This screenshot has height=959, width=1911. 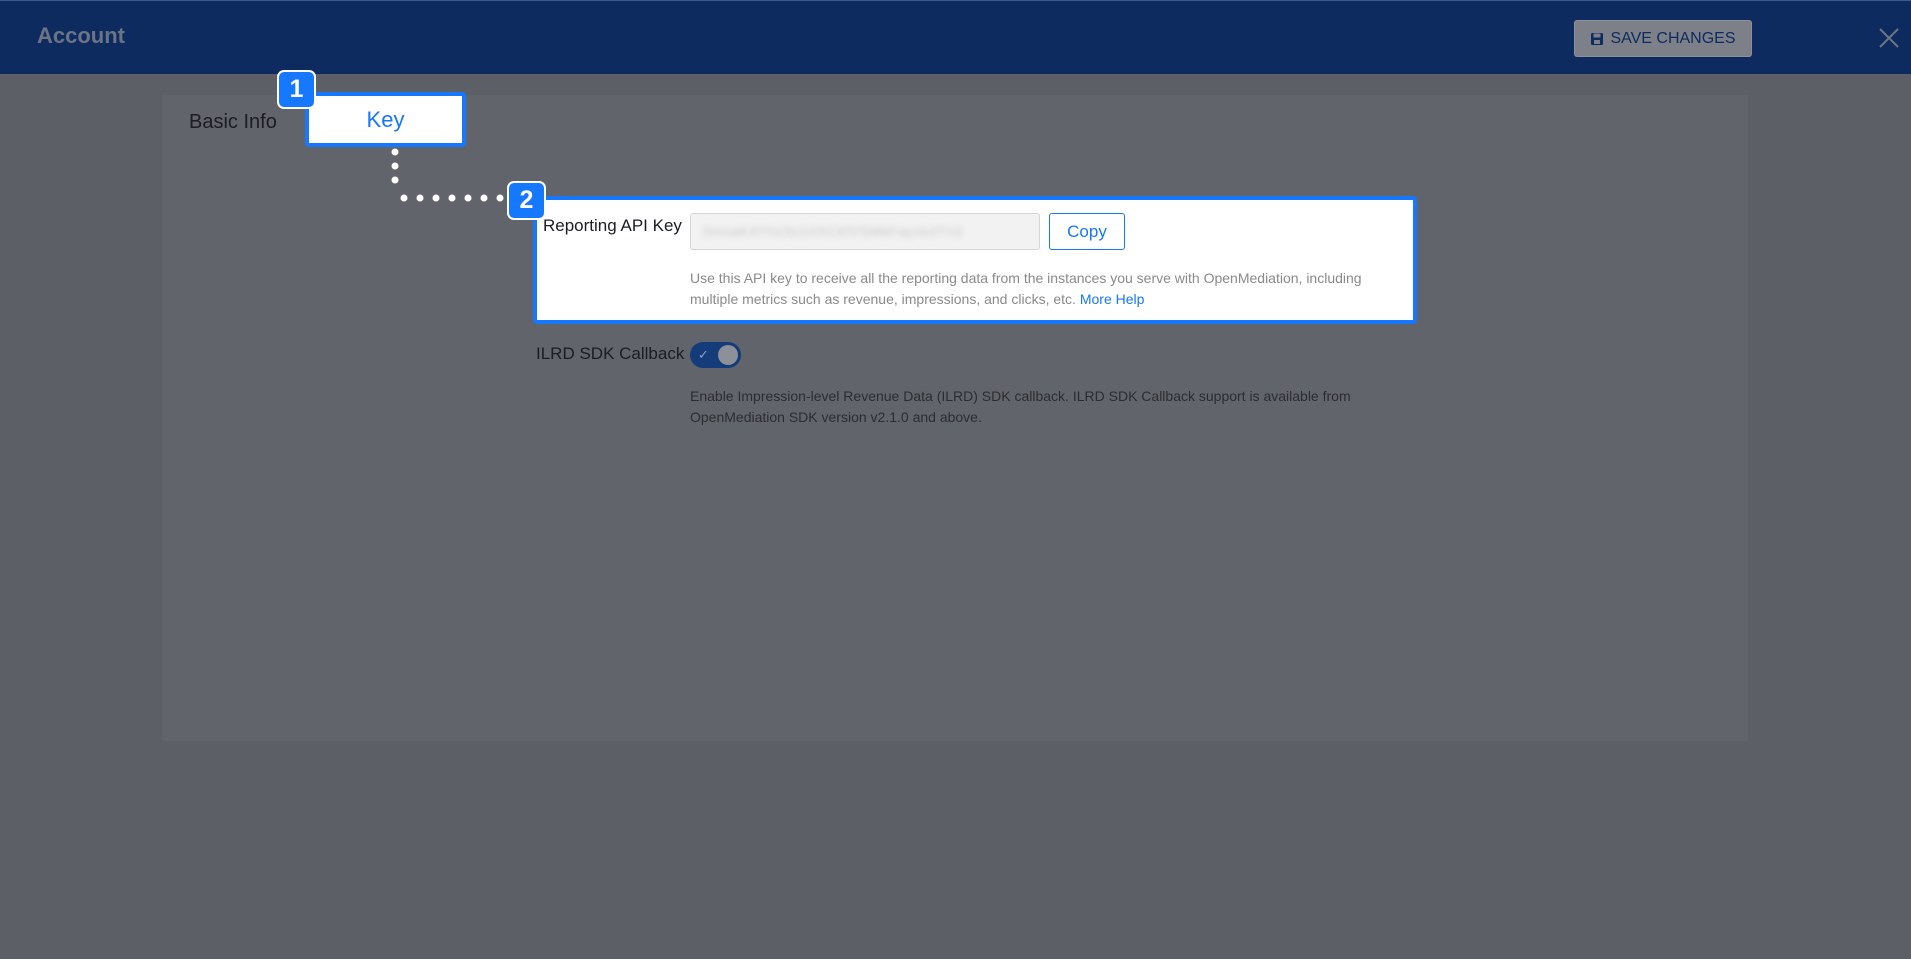 I want to click on check-icon: ✓, so click(x=703, y=354).